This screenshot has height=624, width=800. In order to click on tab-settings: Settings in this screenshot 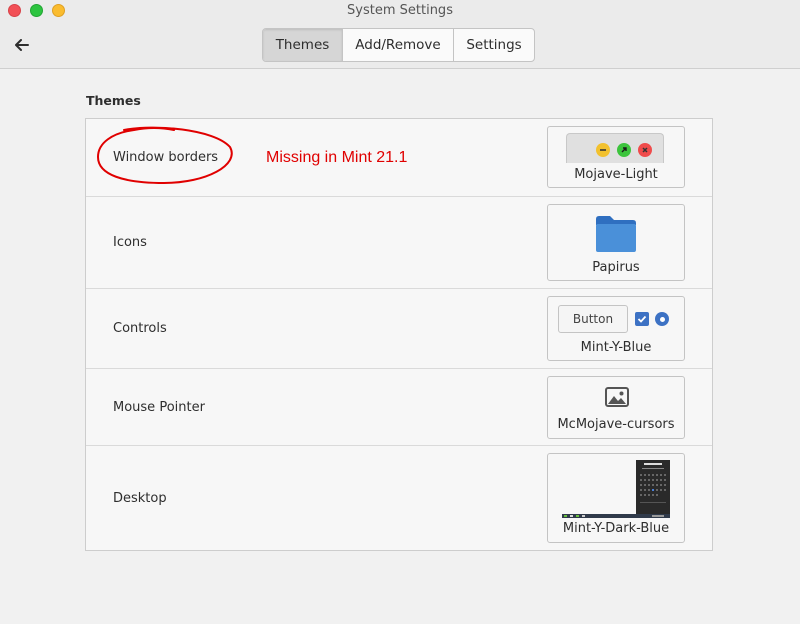, I will do `click(494, 45)`.